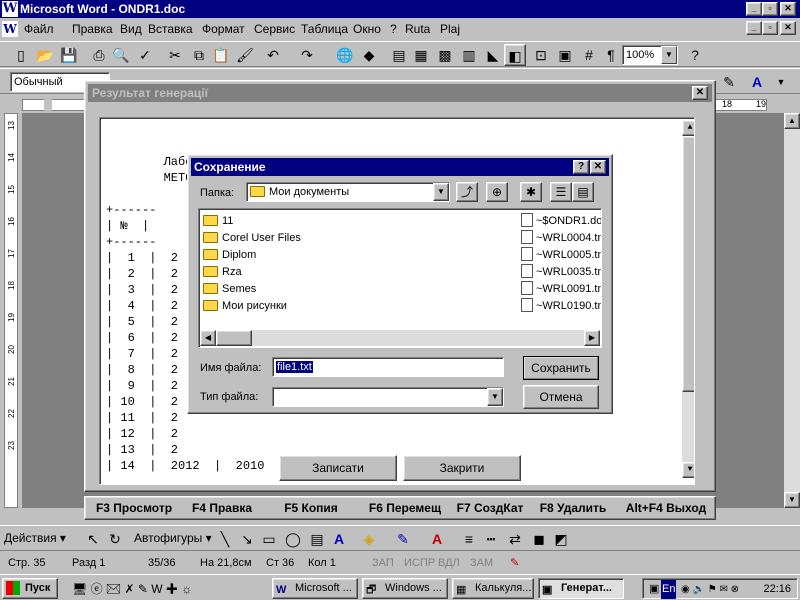 Image resolution: width=800 pixels, height=600 pixels. What do you see at coordinates (11, 310) in the screenshot?
I see `vertical-ruler: 13 14 15 16 17 18 19 20 21 22 23` at bounding box center [11, 310].